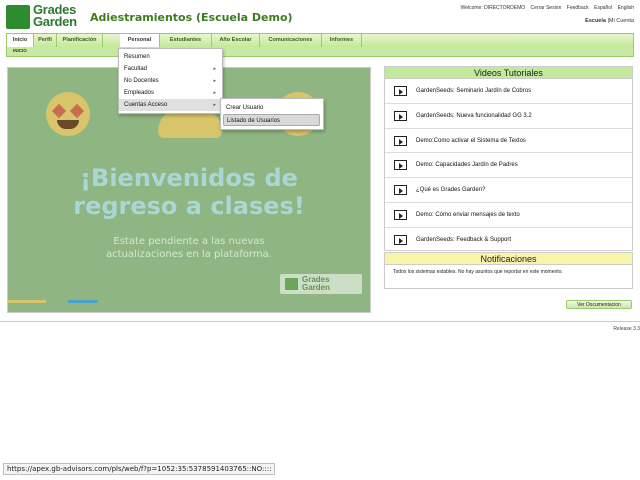 This screenshot has height=480, width=640. I want to click on school-bar: Escuela |Mi Cuenta, so click(609, 21).